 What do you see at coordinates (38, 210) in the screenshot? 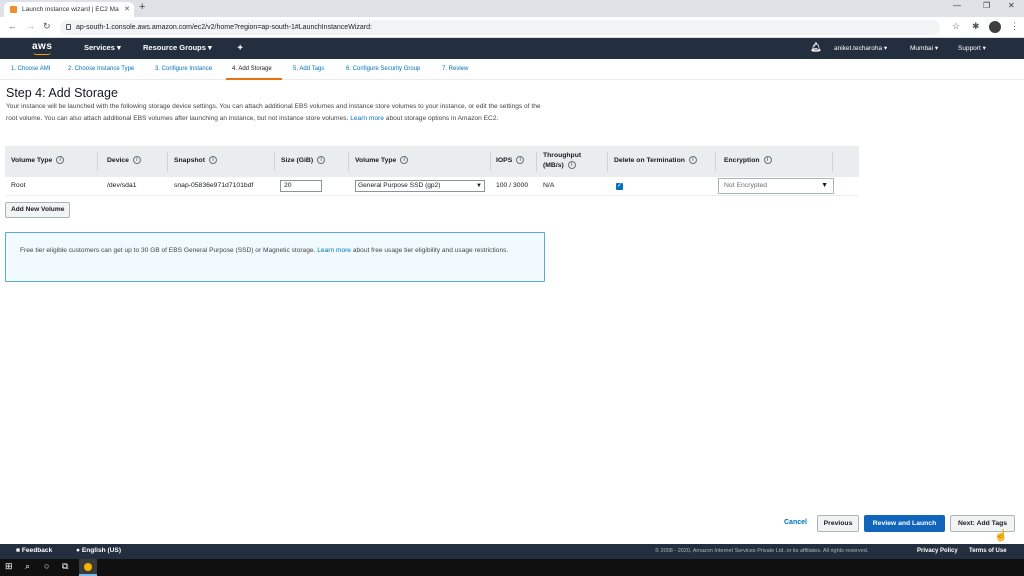
I see `add-new-volume-button: Add New Volume` at bounding box center [38, 210].